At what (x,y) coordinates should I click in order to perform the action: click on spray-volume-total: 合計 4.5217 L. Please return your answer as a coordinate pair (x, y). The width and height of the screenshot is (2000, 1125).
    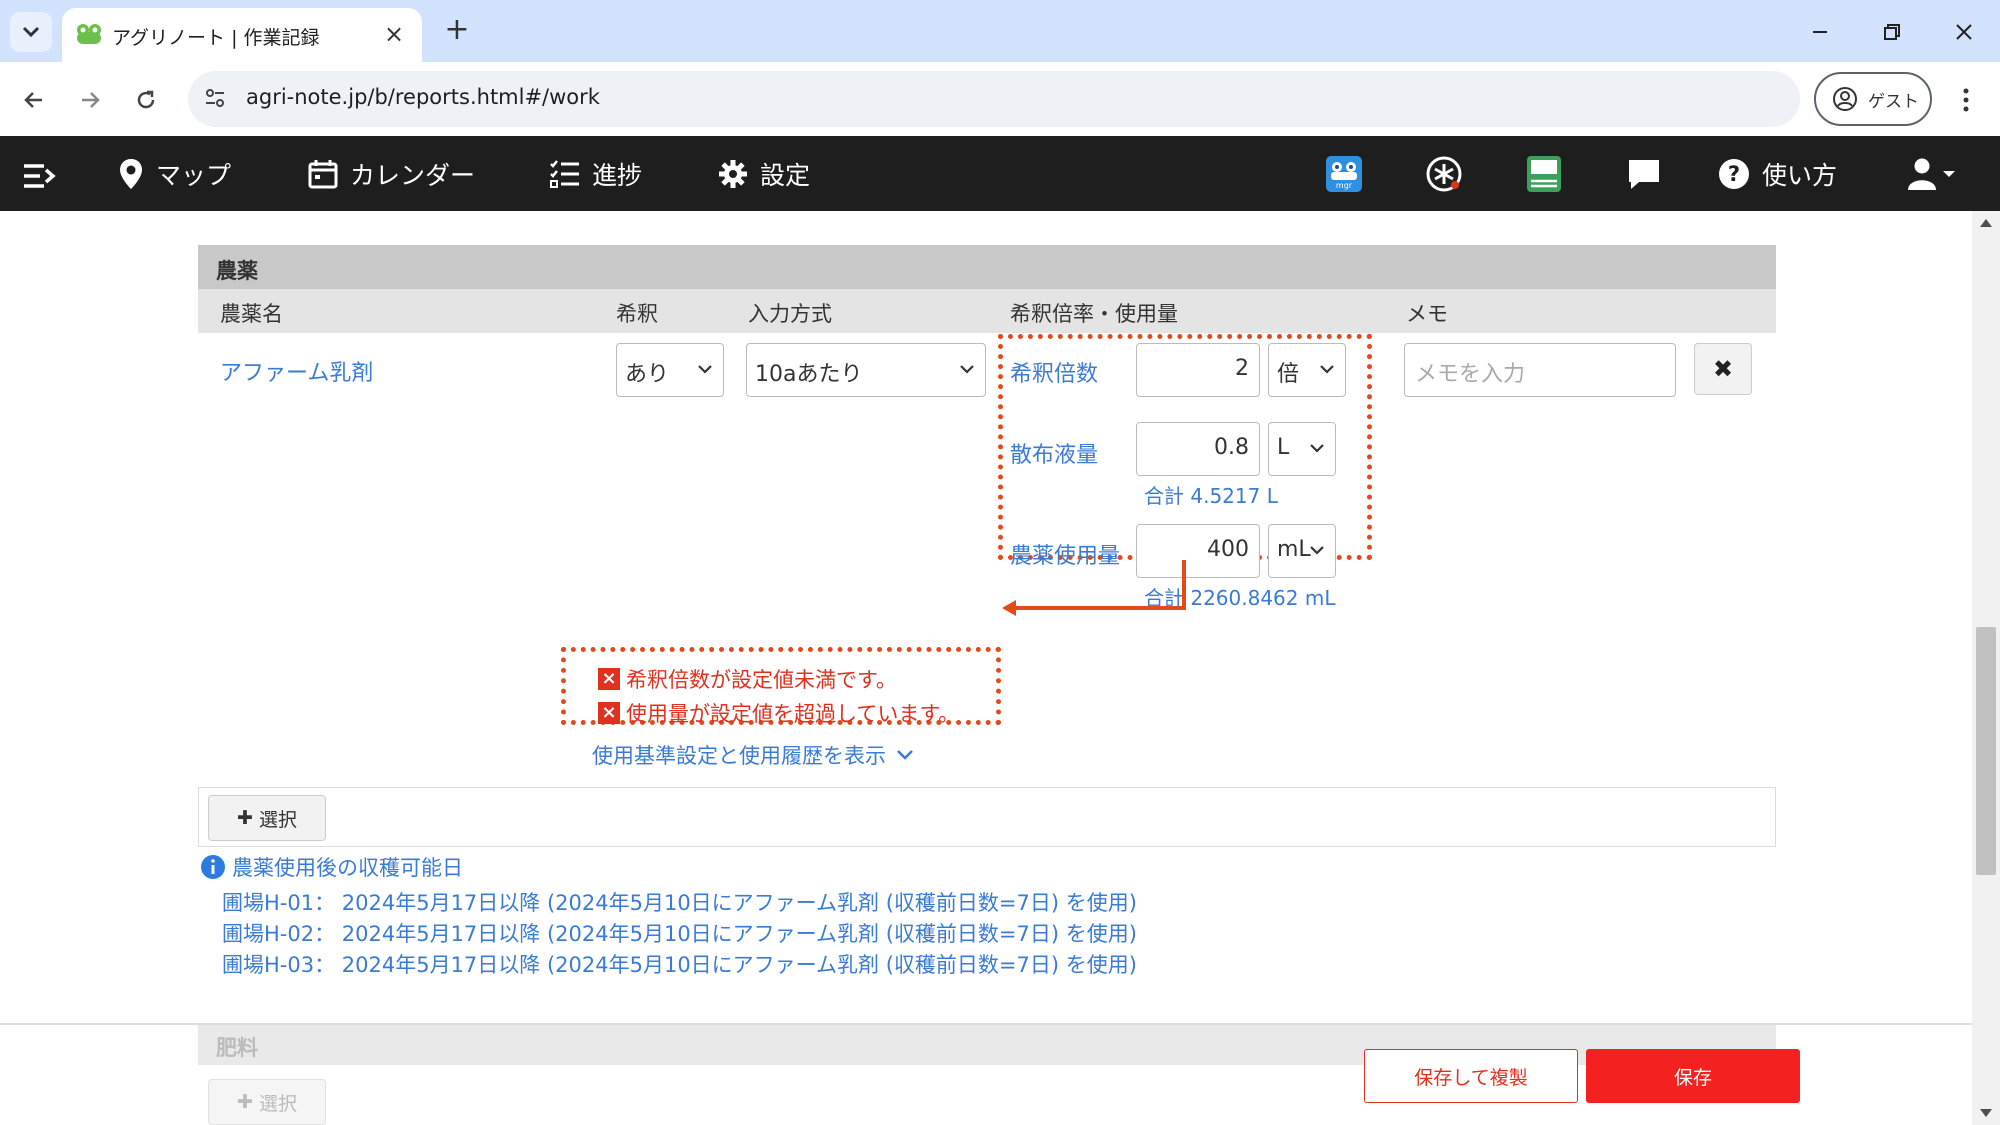
    Looking at the image, I should click on (1211, 496).